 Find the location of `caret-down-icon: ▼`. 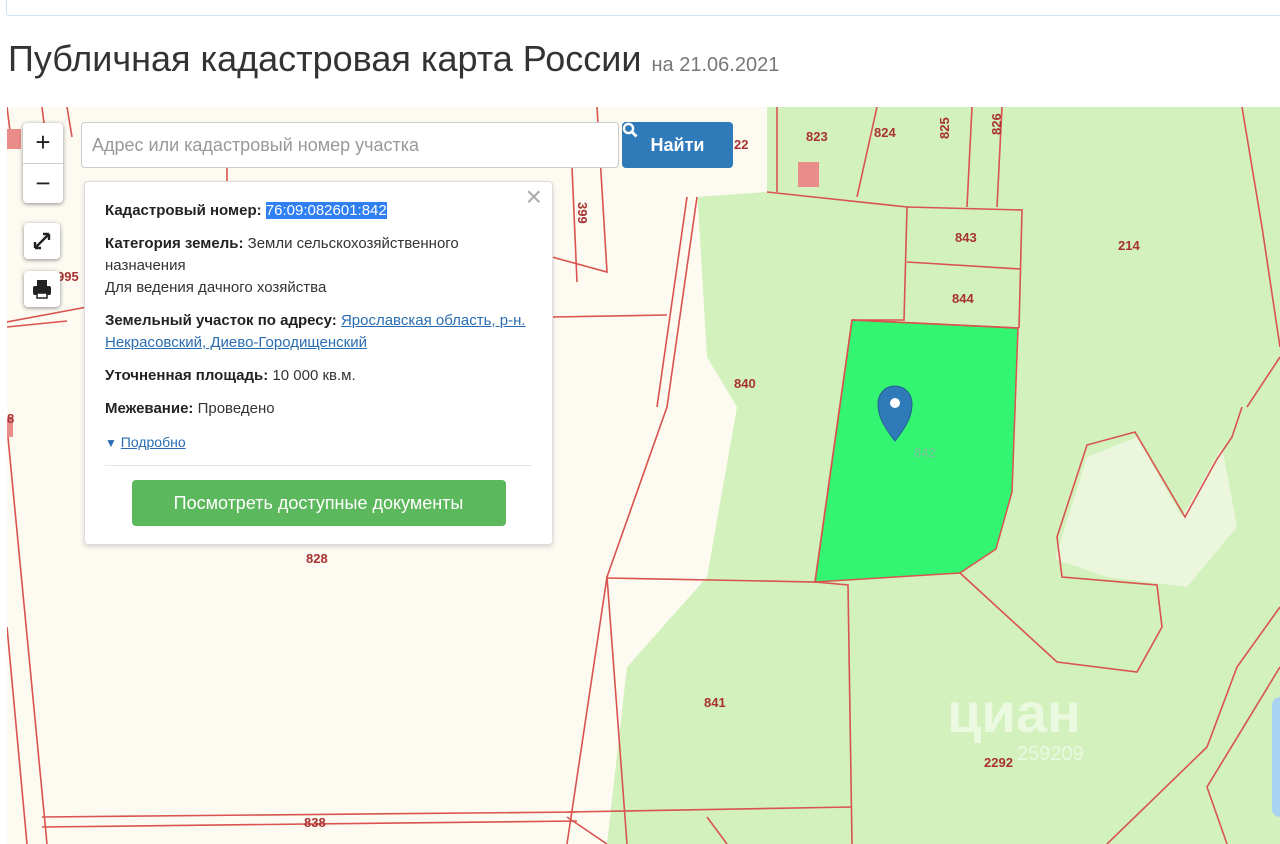

caret-down-icon: ▼ is located at coordinates (111, 443).